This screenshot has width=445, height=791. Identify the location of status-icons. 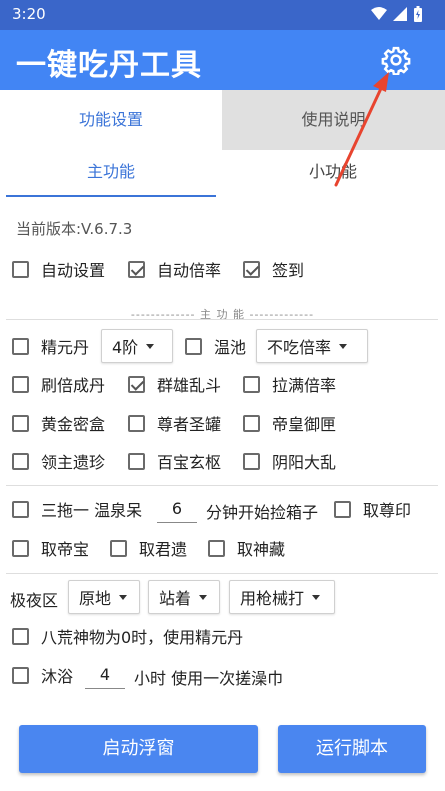
(397, 14).